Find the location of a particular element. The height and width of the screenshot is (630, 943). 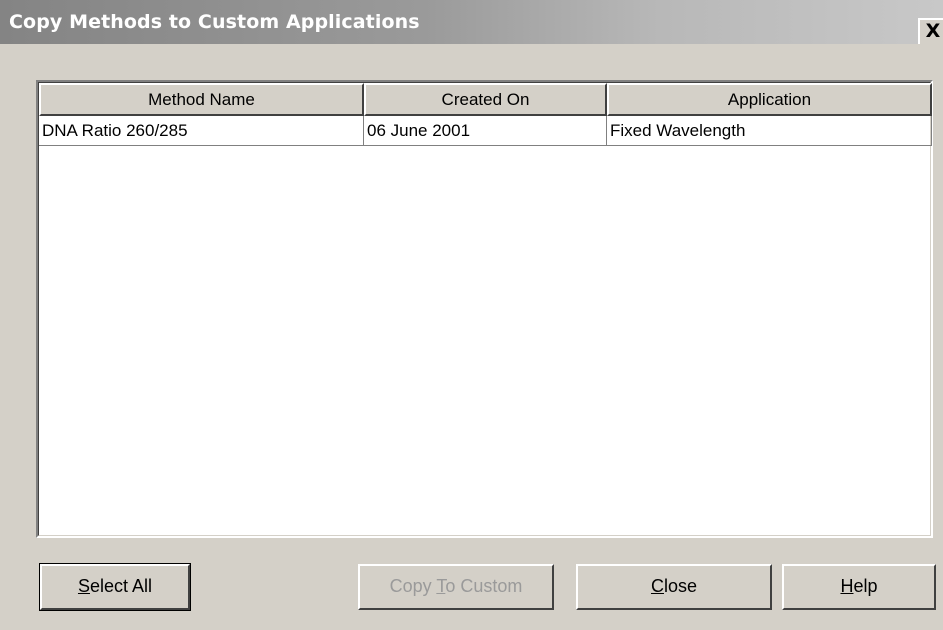

help-mnemonic: H is located at coordinates (847, 586).